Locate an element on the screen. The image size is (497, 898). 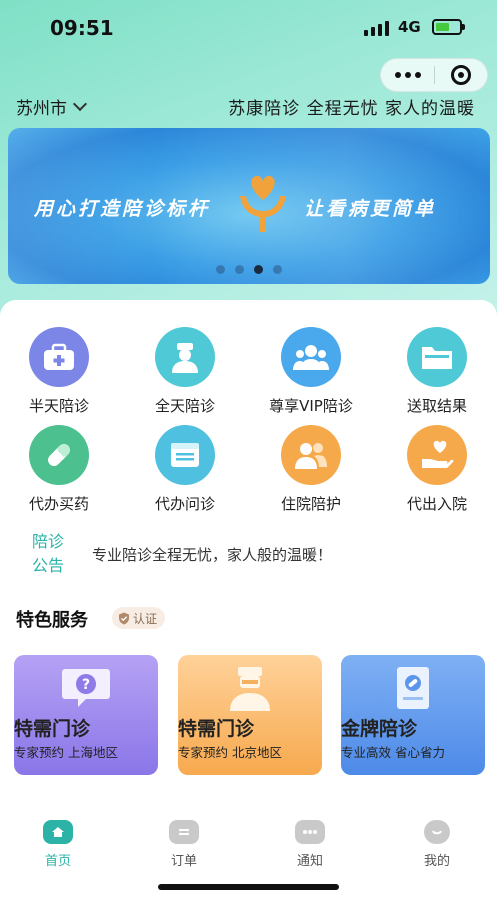
banner-left-text: 用心打造陪诊标杆 is located at coordinates (122, 209).